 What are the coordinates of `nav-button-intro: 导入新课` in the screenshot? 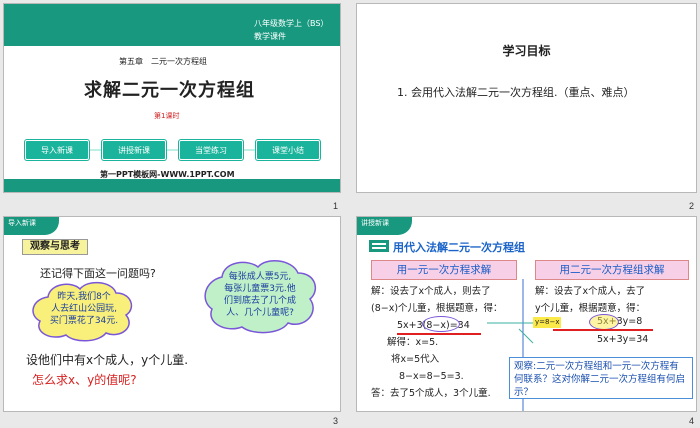 It's located at (57, 150).